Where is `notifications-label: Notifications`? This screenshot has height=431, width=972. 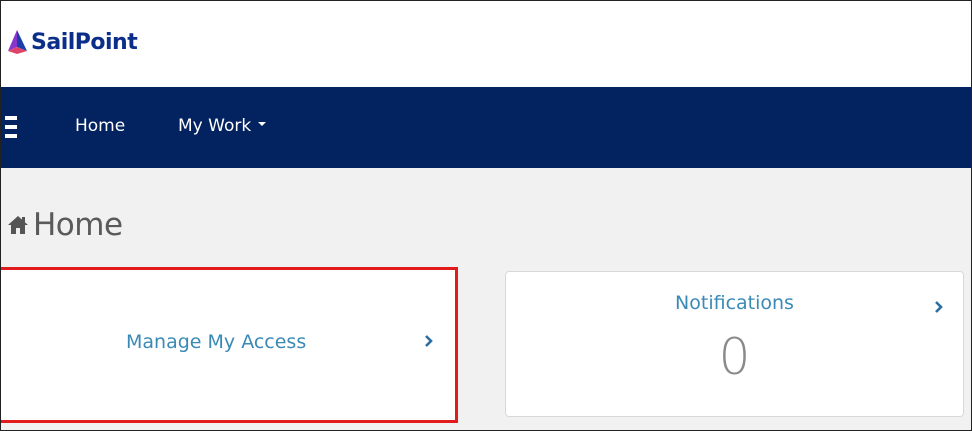 notifications-label: Notifications is located at coordinates (734, 303).